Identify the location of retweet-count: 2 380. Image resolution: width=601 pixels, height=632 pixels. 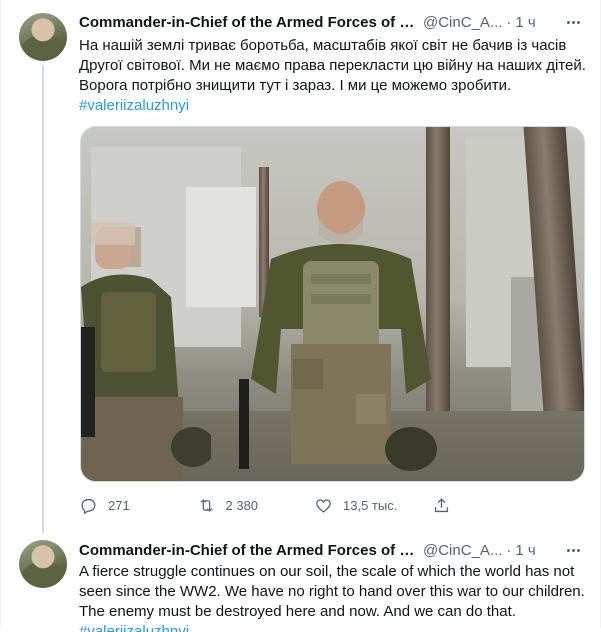
(242, 505).